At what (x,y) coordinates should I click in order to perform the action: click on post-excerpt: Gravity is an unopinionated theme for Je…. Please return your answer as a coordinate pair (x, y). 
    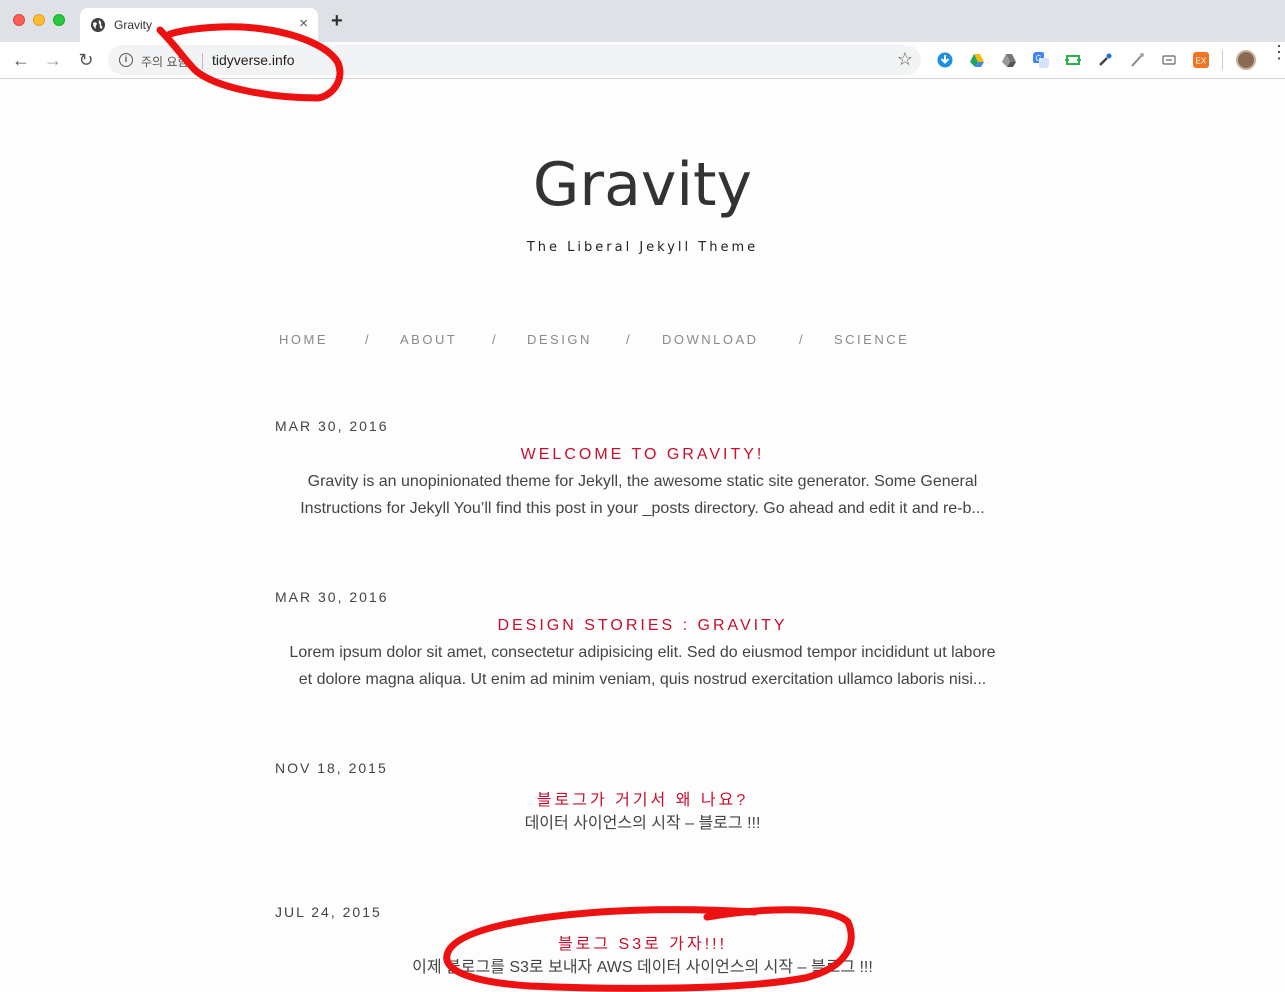
    Looking at the image, I should click on (642, 495).